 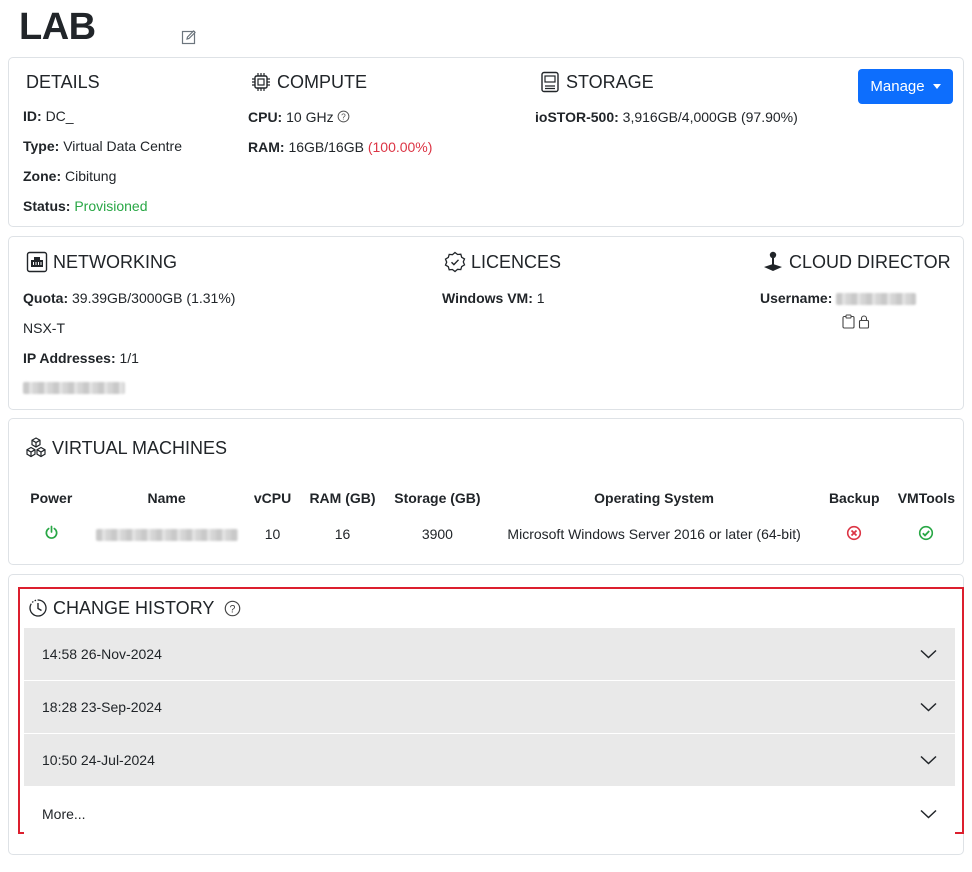 What do you see at coordinates (299, 117) in the screenshot?
I see `compute-cpu: CPU: 10 GHz ?` at bounding box center [299, 117].